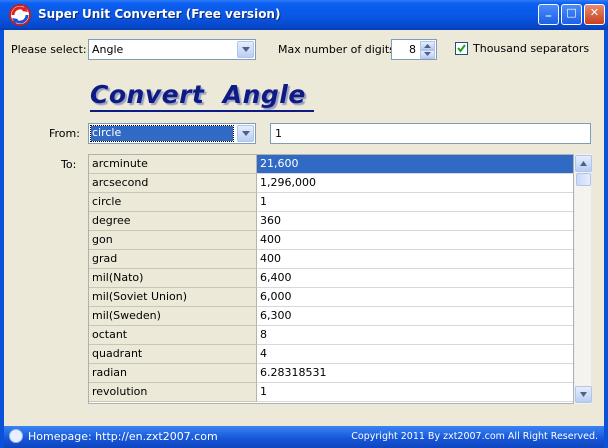 The height and width of the screenshot is (448, 608). I want to click on scroll-down-button, so click(583, 394).